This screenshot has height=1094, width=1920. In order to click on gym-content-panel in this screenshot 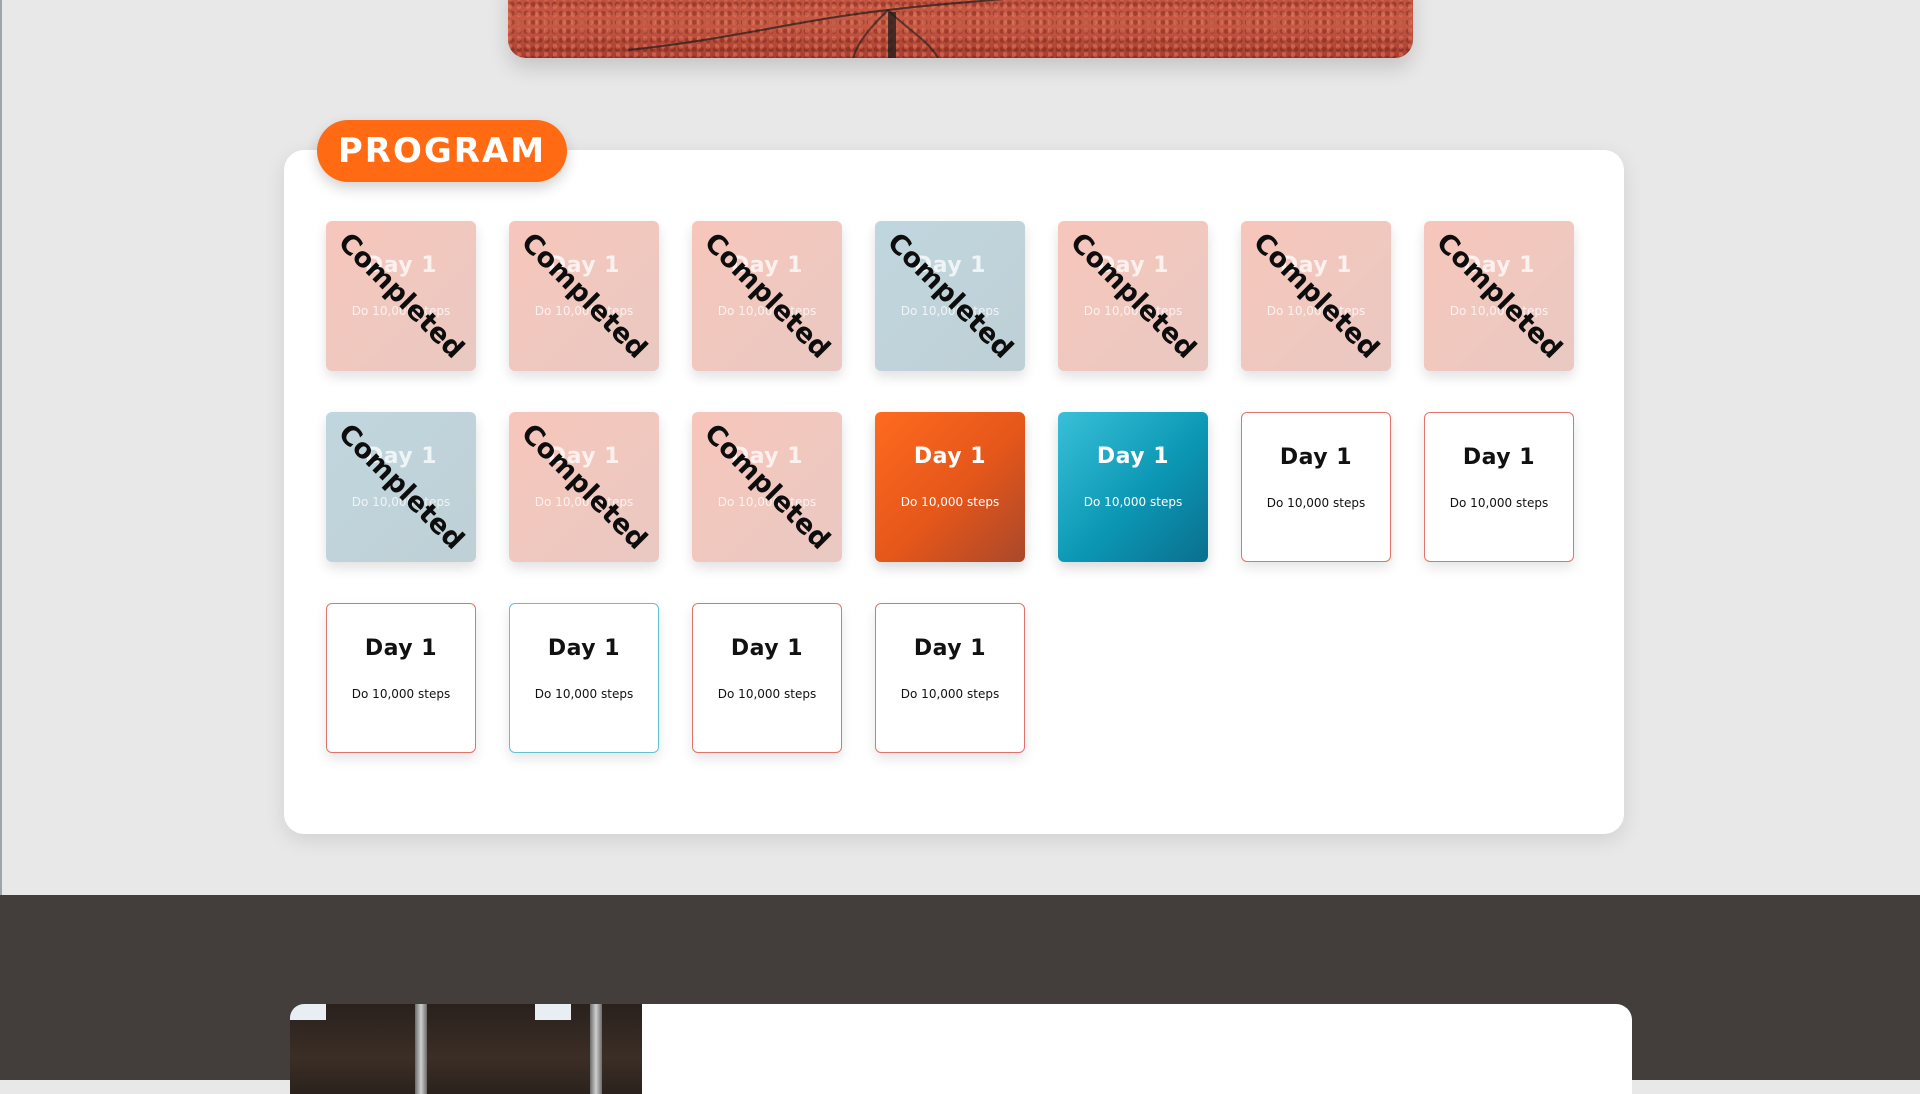, I will do `click(1137, 1049)`.